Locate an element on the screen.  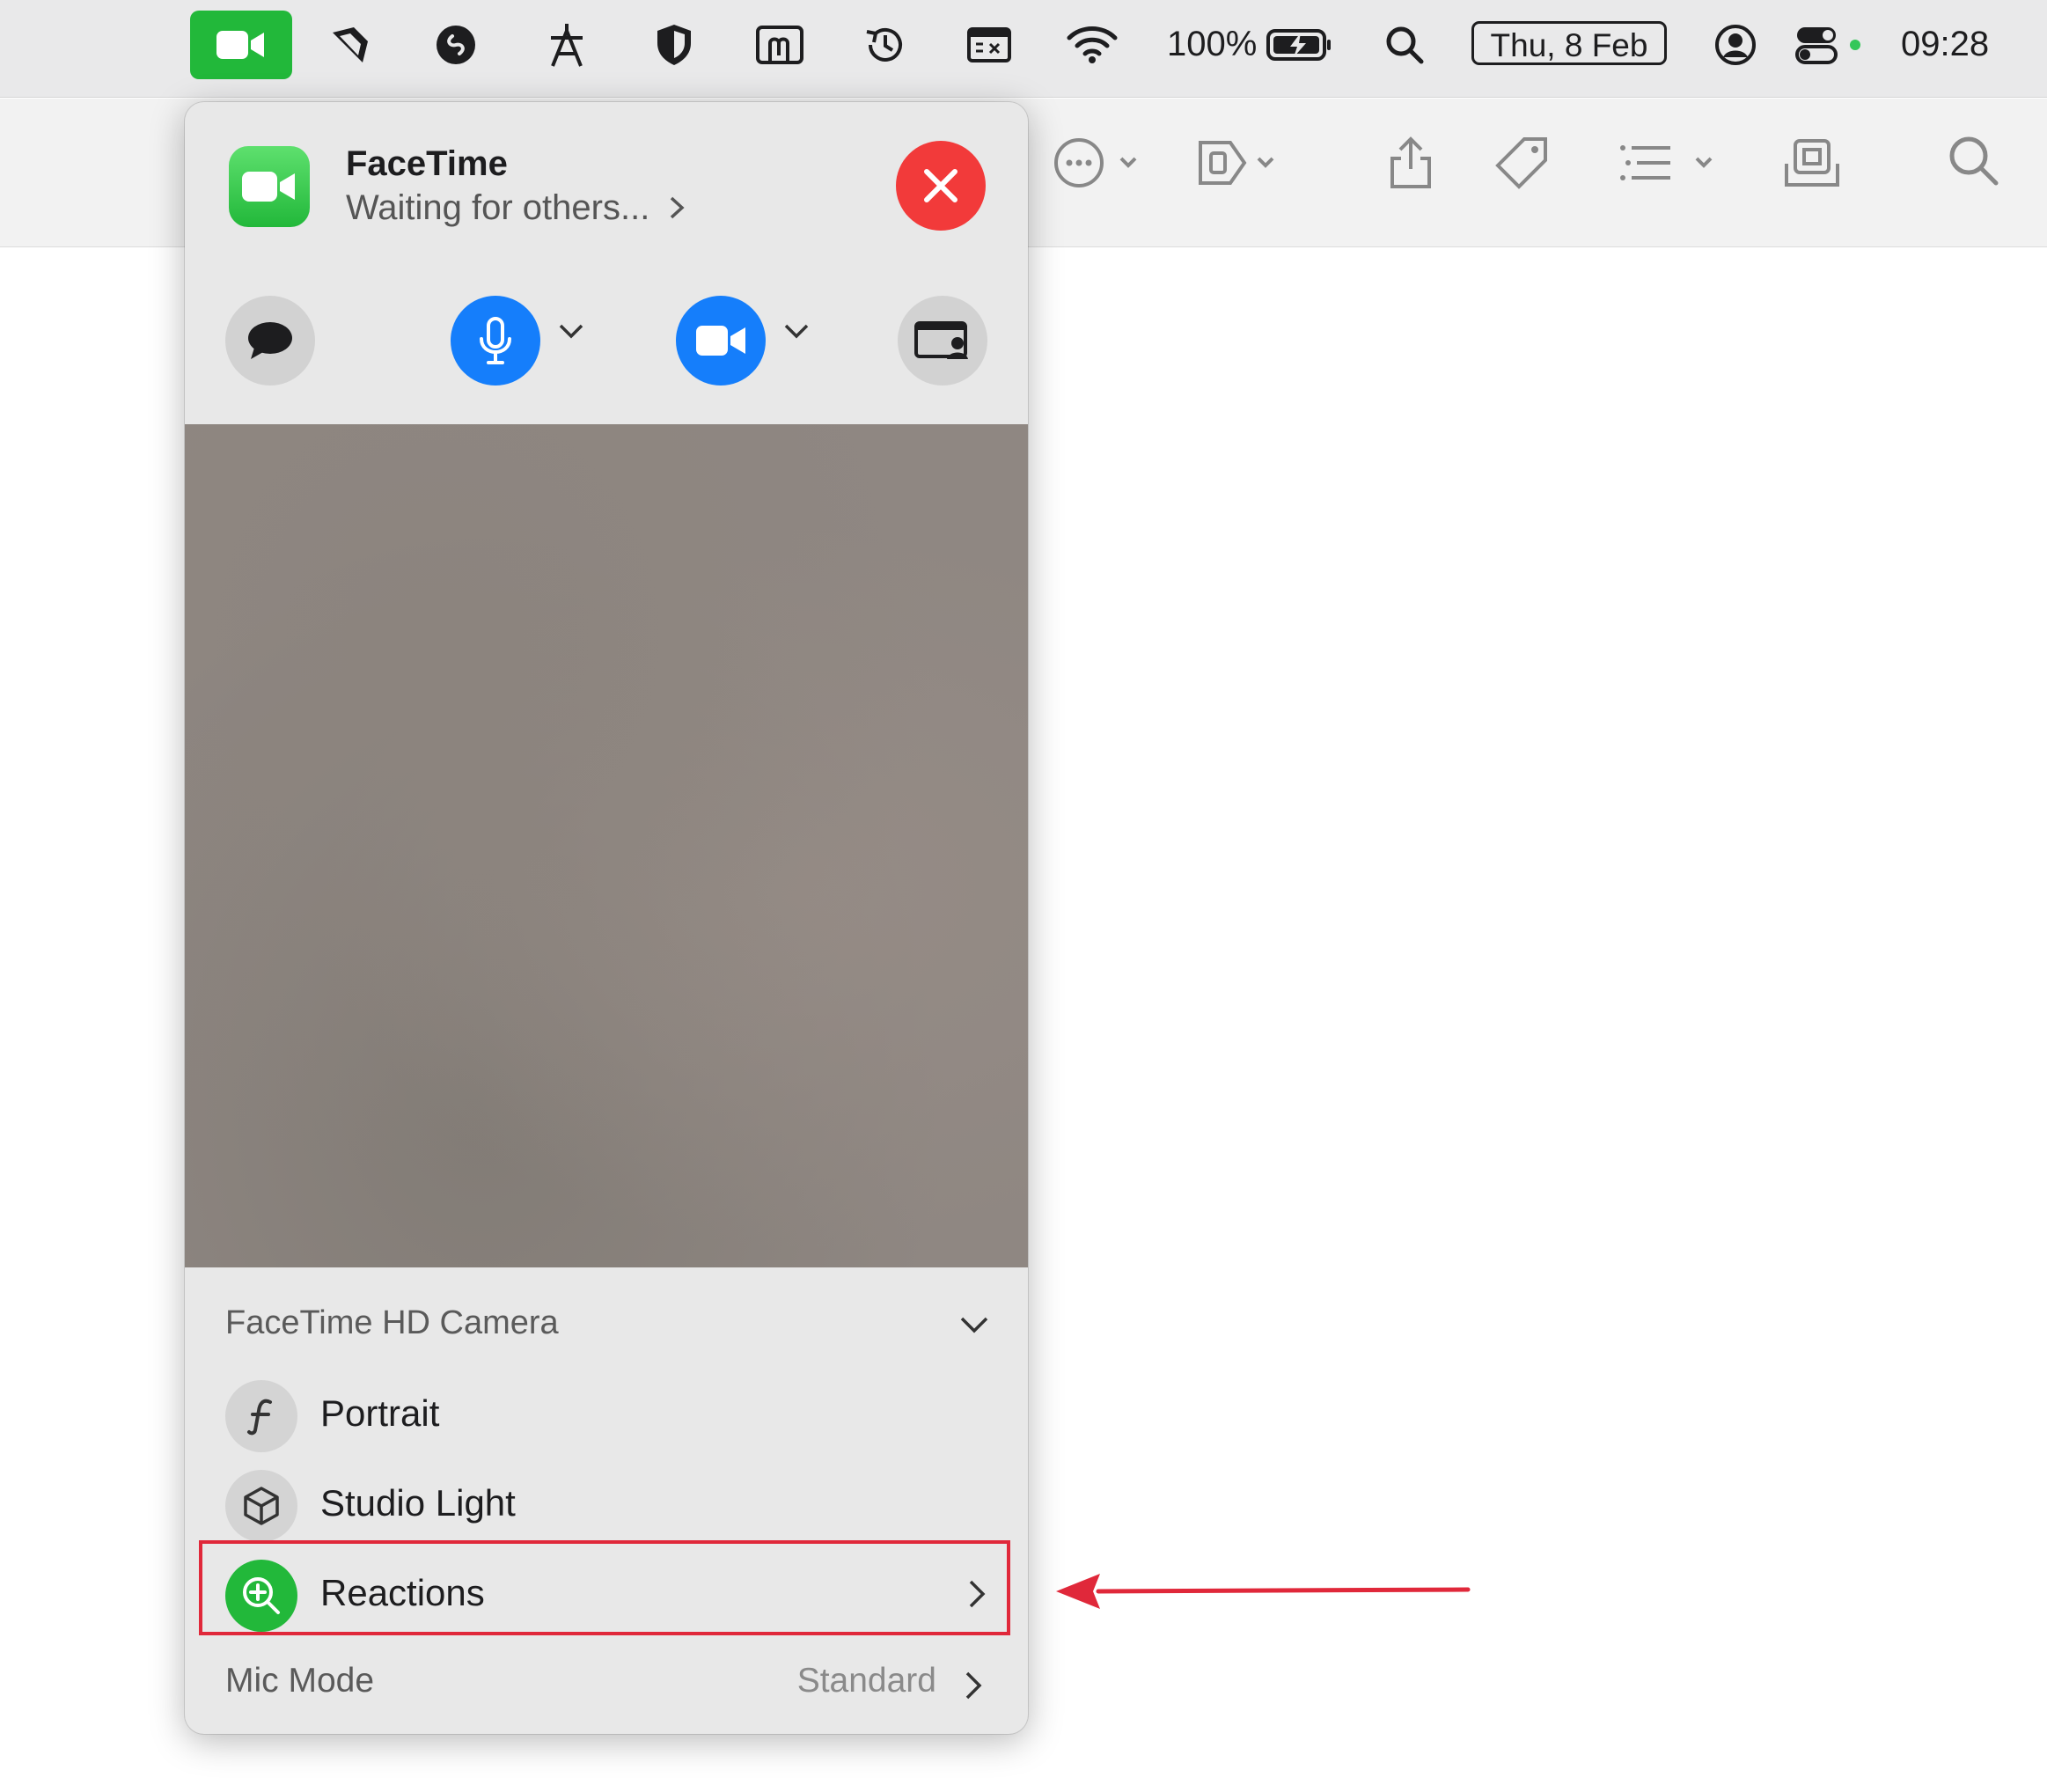
screen-share-icon is located at coordinates (941, 340).